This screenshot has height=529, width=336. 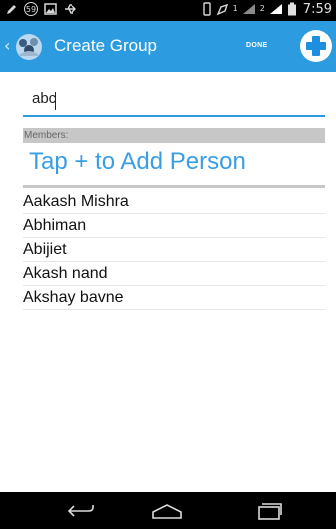 I want to click on add-divider, so click(x=174, y=186).